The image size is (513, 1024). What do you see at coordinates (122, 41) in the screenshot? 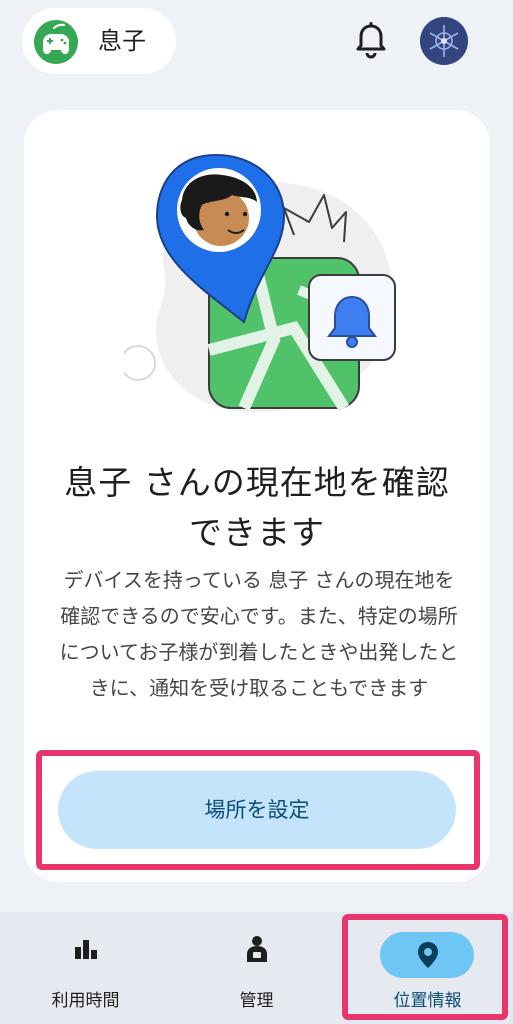
I see `child-name: 息子` at bounding box center [122, 41].